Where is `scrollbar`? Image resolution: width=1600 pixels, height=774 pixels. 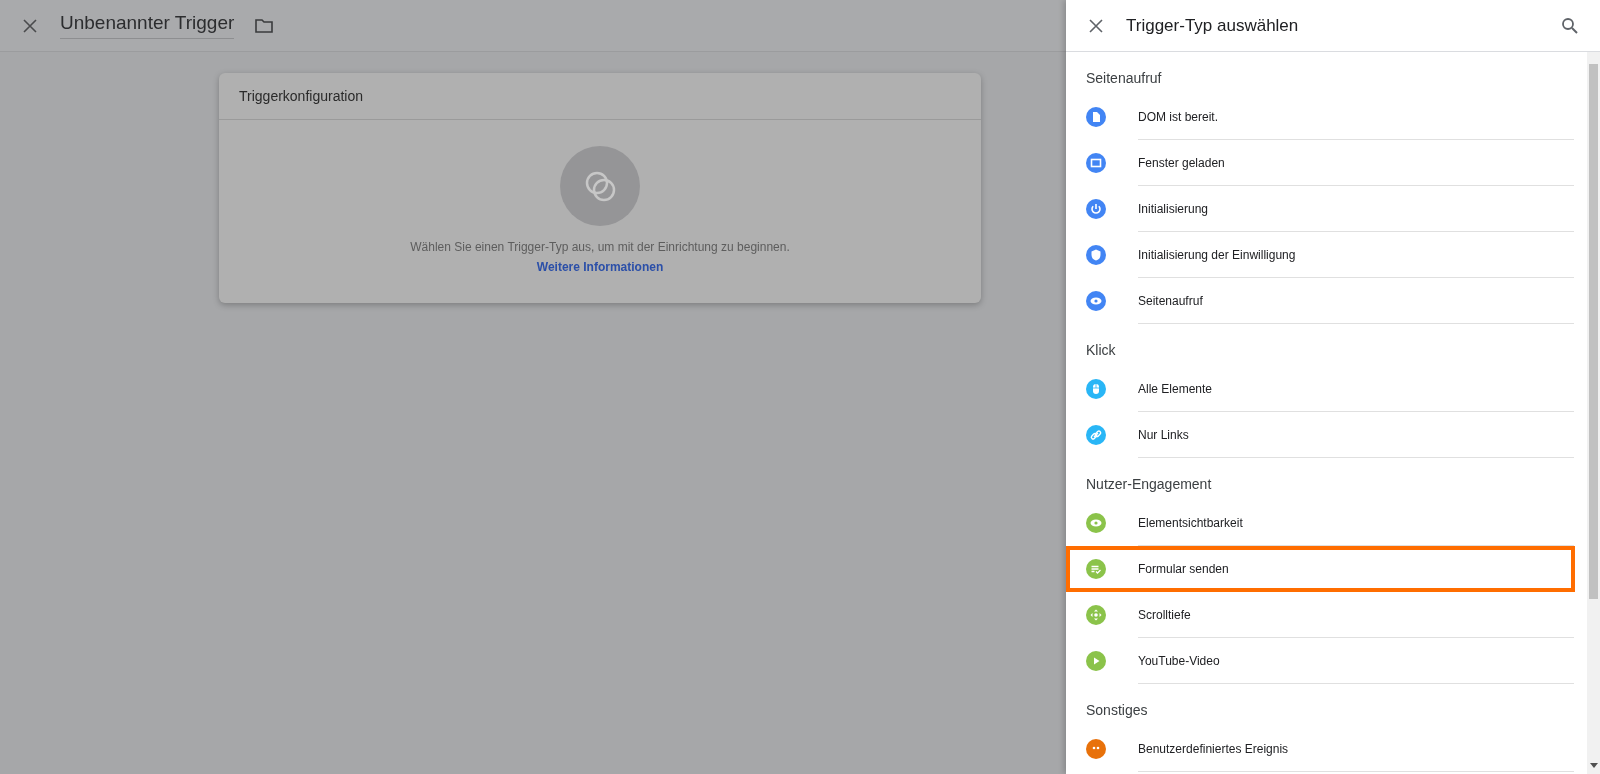
scrollbar is located at coordinates (1593, 413).